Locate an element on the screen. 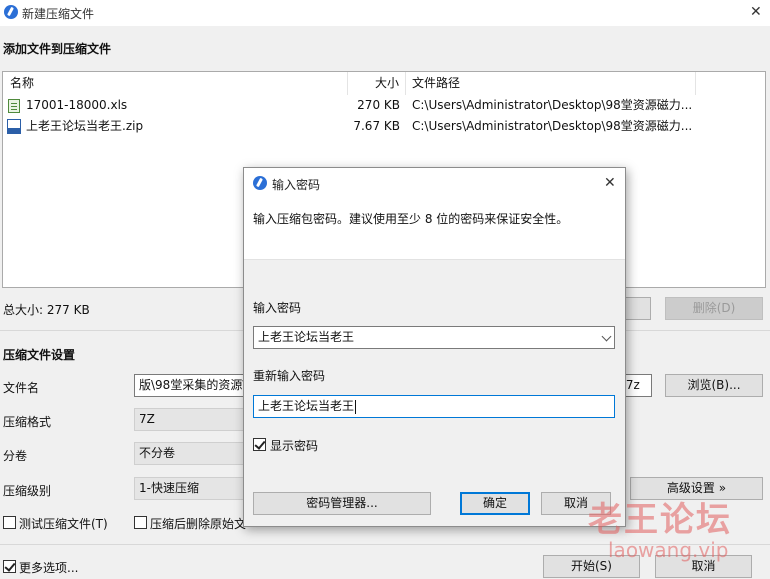 The image size is (770, 579). window-title: 新建压缩文件 is located at coordinates (58, 14).